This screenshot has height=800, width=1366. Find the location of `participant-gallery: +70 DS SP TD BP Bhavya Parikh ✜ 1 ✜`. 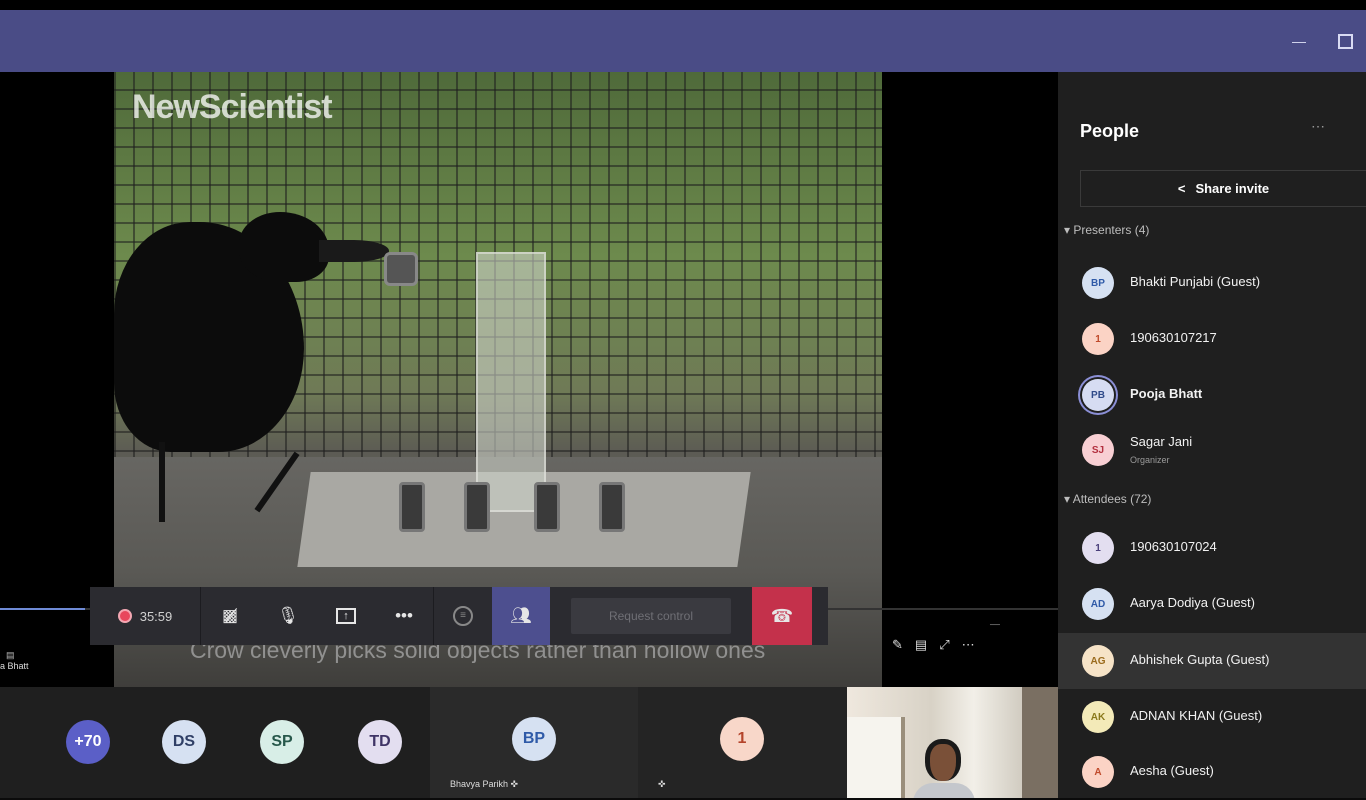

participant-gallery: +70 DS SP TD BP Bhavya Parikh ✜ 1 ✜ is located at coordinates (529, 742).